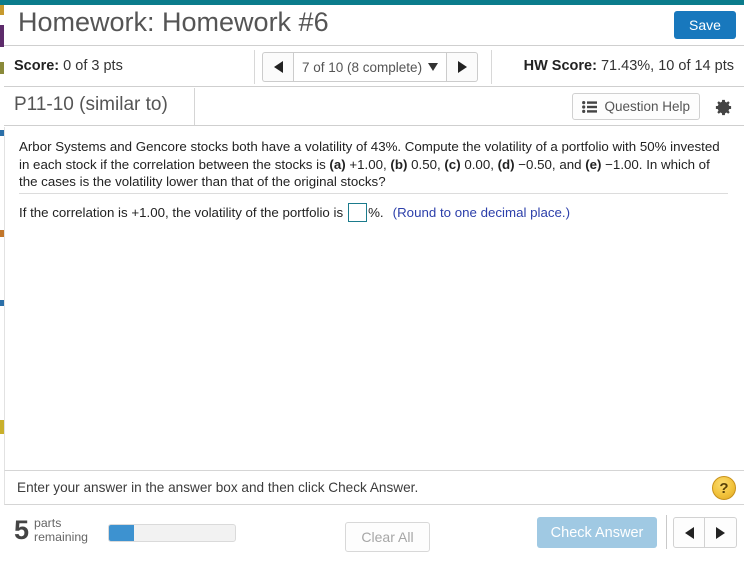 The height and width of the screenshot is (563, 744). I want to click on choice-value-d: −0.50, and, so click(550, 164).